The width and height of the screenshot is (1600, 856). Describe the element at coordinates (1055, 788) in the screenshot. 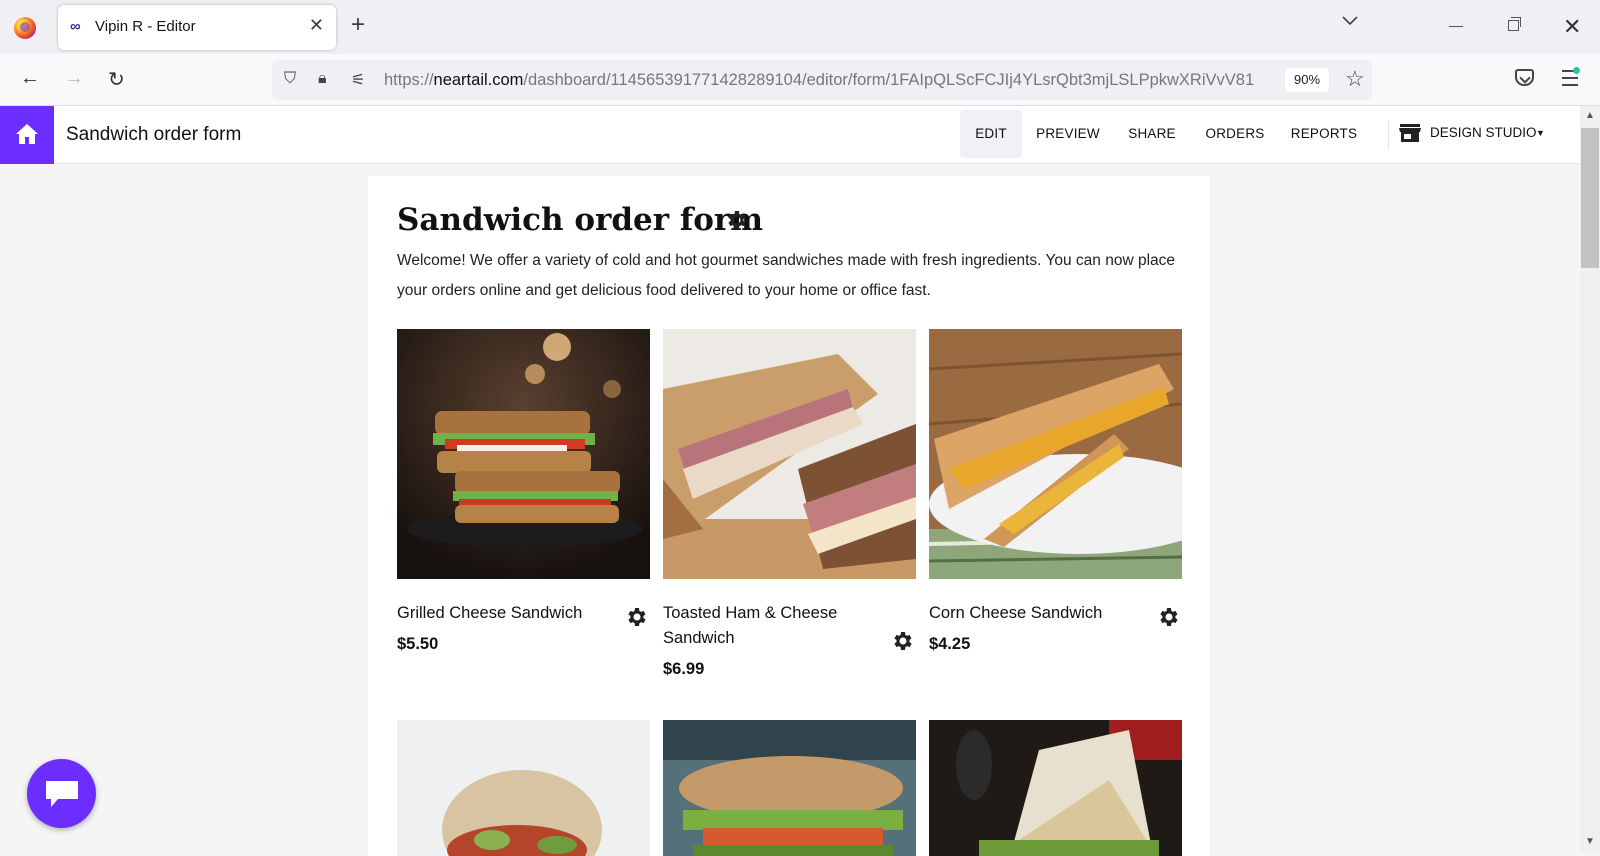

I see `product-image-wrapped` at that location.